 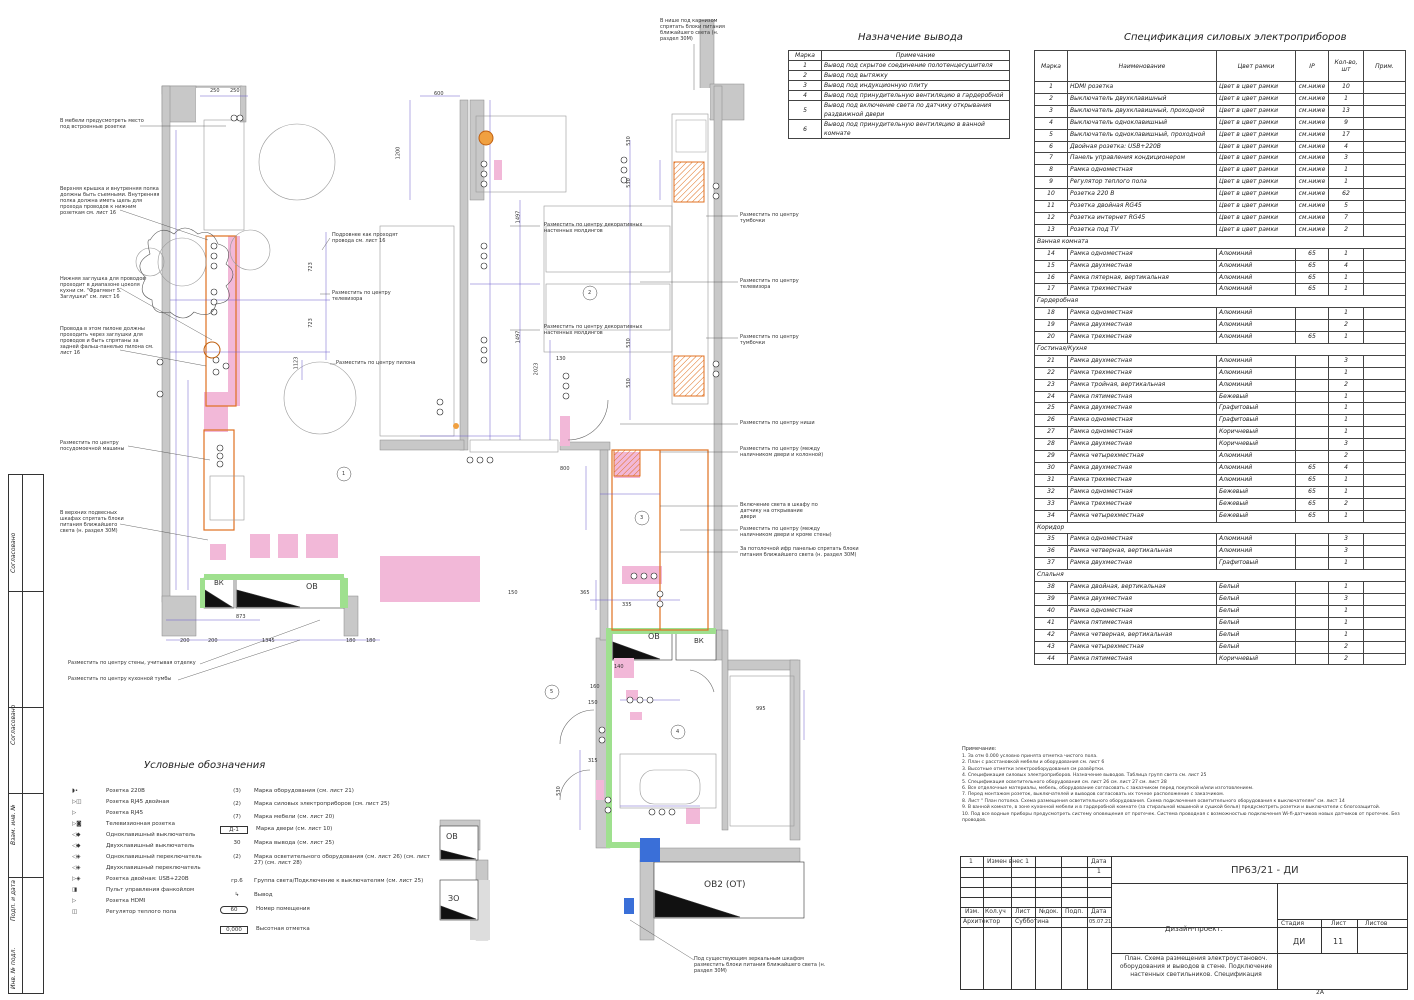 What do you see at coordinates (805, 110) in the screenshot?
I see `outputs-cell: 5` at bounding box center [805, 110].